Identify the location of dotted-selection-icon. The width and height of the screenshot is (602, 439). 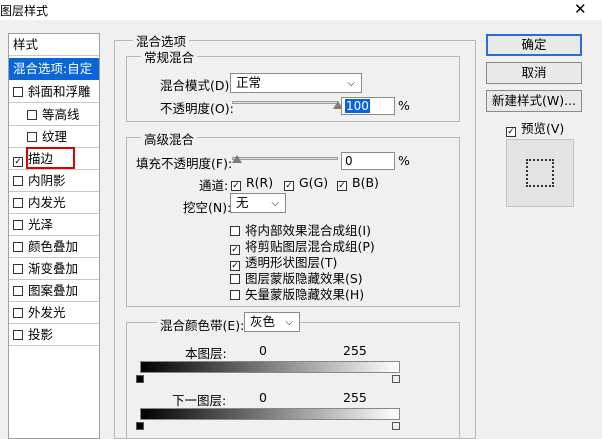
(540, 173).